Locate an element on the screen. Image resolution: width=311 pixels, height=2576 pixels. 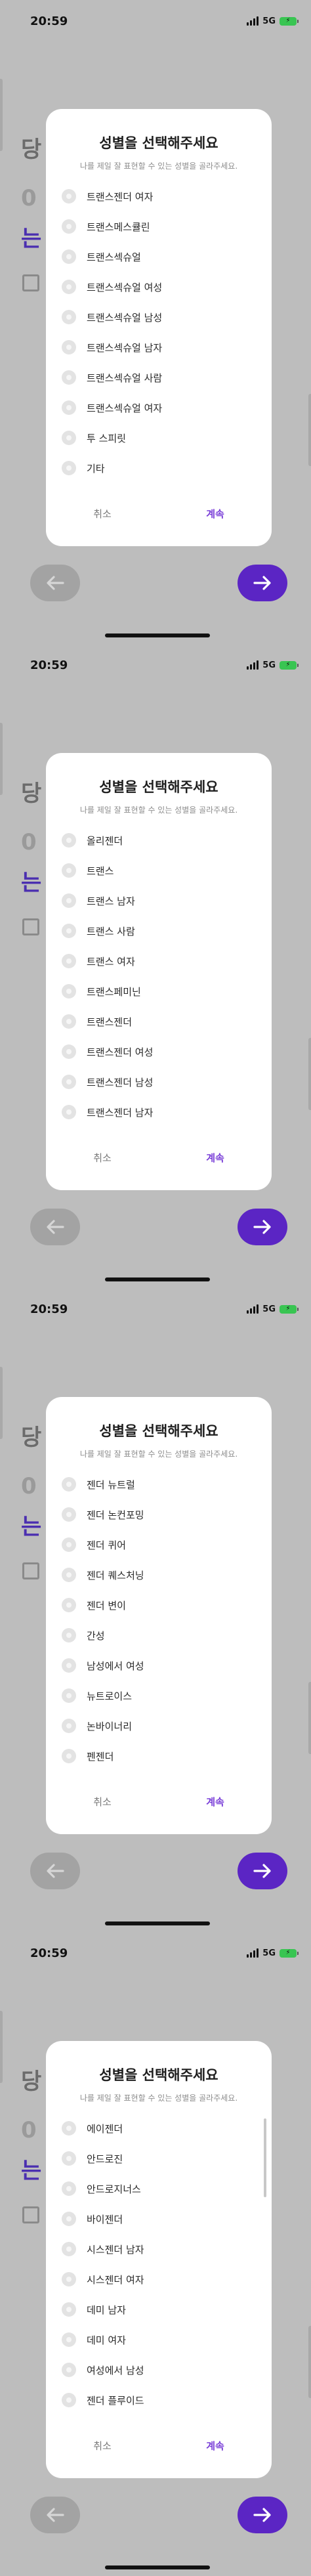
gender-option: 데미 여자 is located at coordinates (159, 2340).